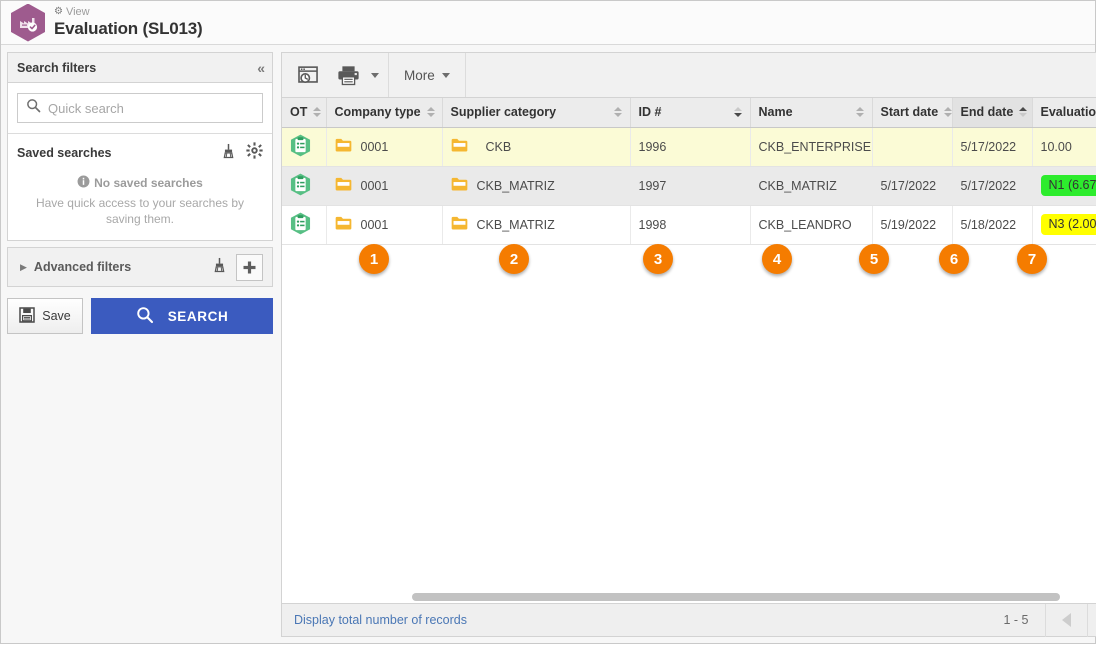  What do you see at coordinates (374, 620) in the screenshot?
I see `display-total-records-link: Display total number of records` at bounding box center [374, 620].